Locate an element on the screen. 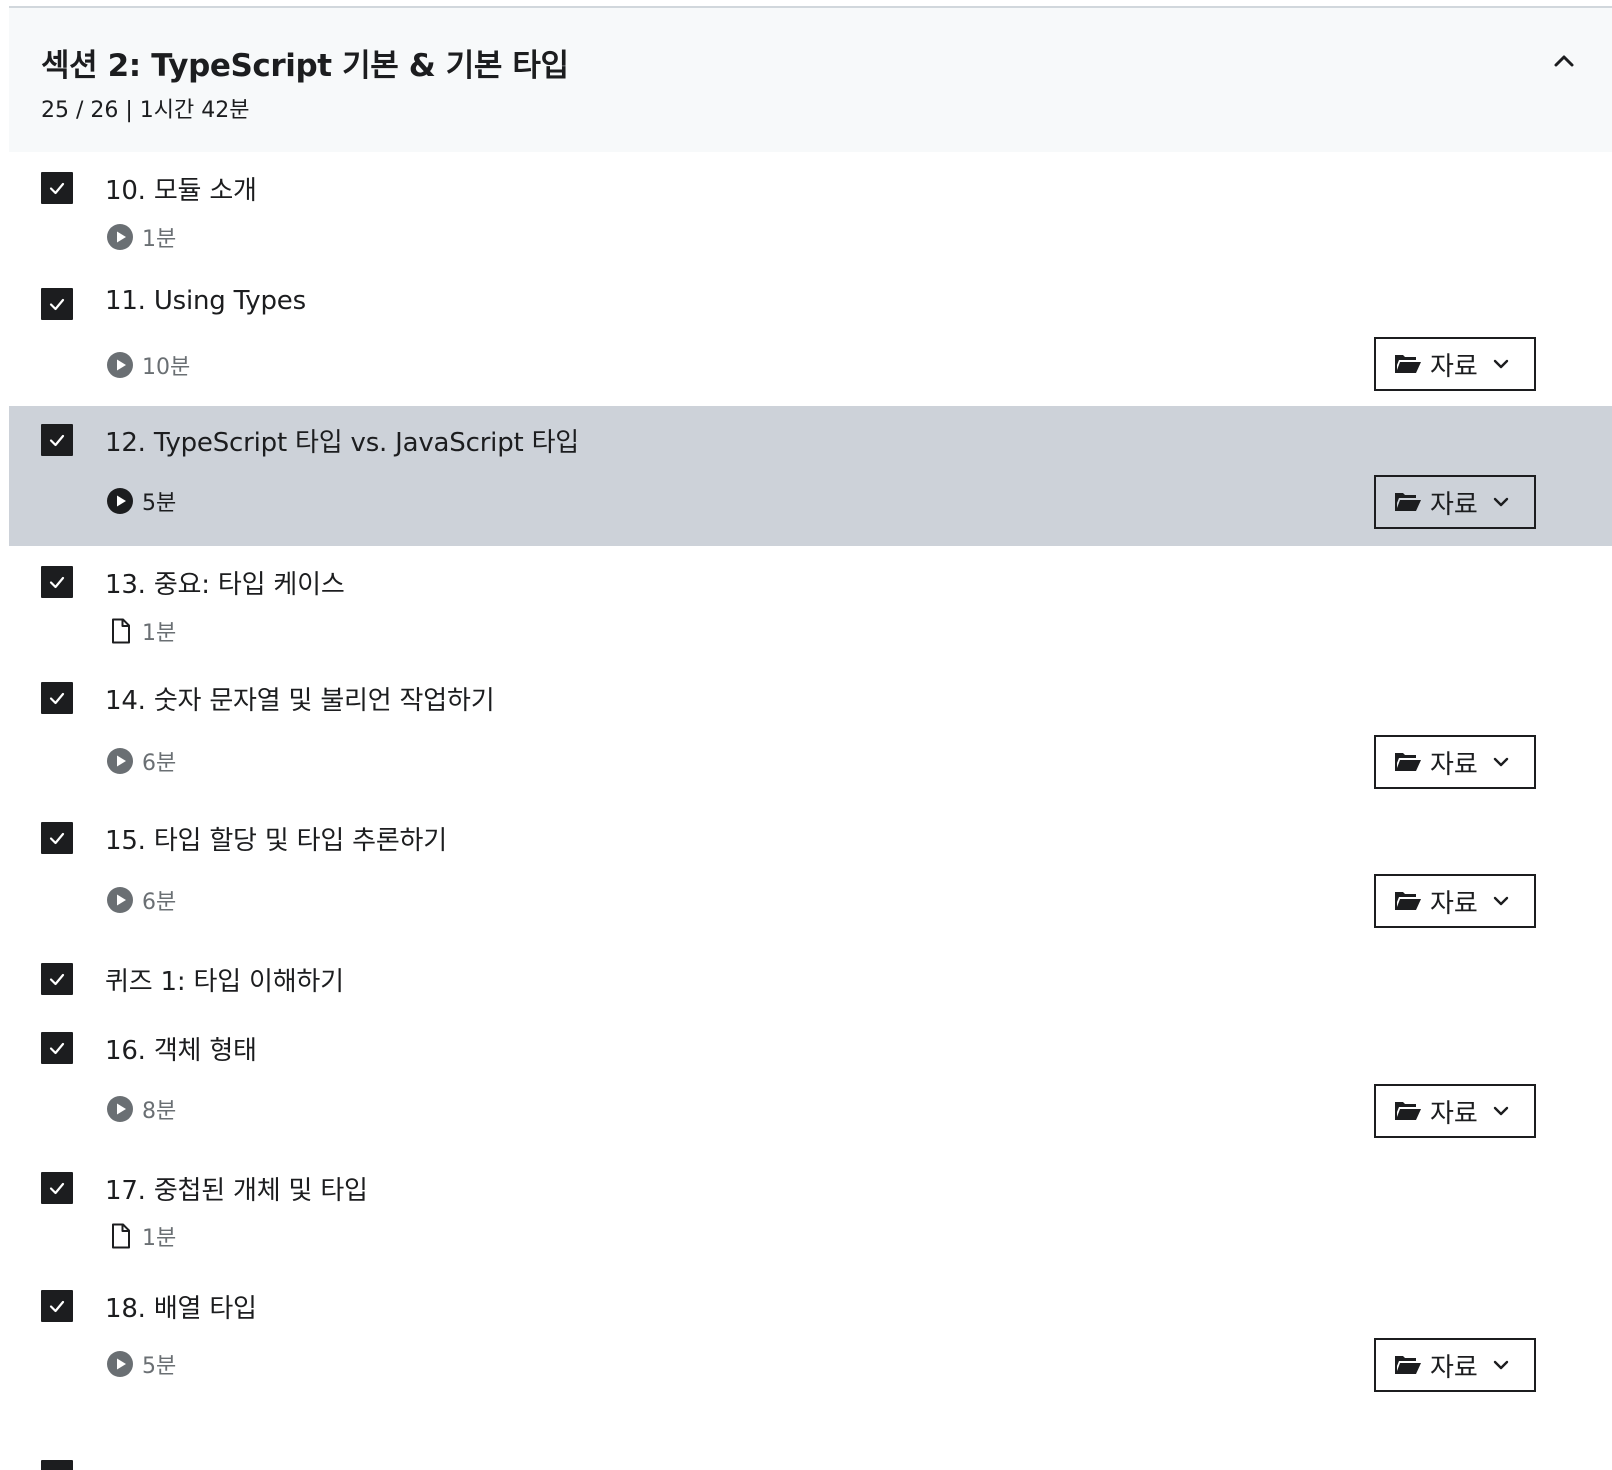  lecture-title: 13. 중요: 타입 케이스 is located at coordinates (225, 582).